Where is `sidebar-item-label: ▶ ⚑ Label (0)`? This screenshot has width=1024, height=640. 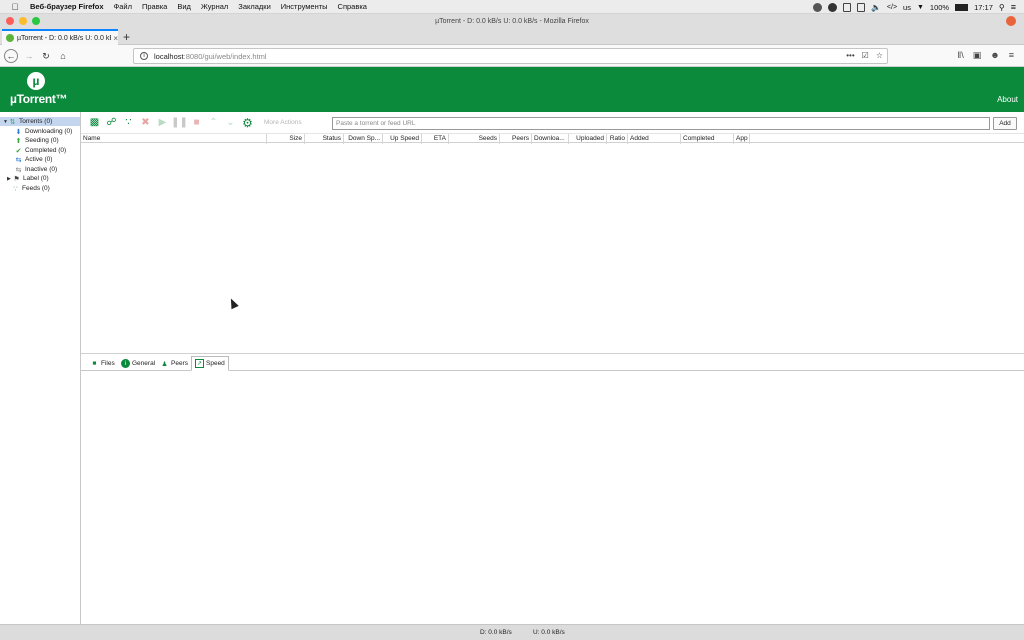 sidebar-item-label: ▶ ⚑ Label (0) is located at coordinates (28, 178).